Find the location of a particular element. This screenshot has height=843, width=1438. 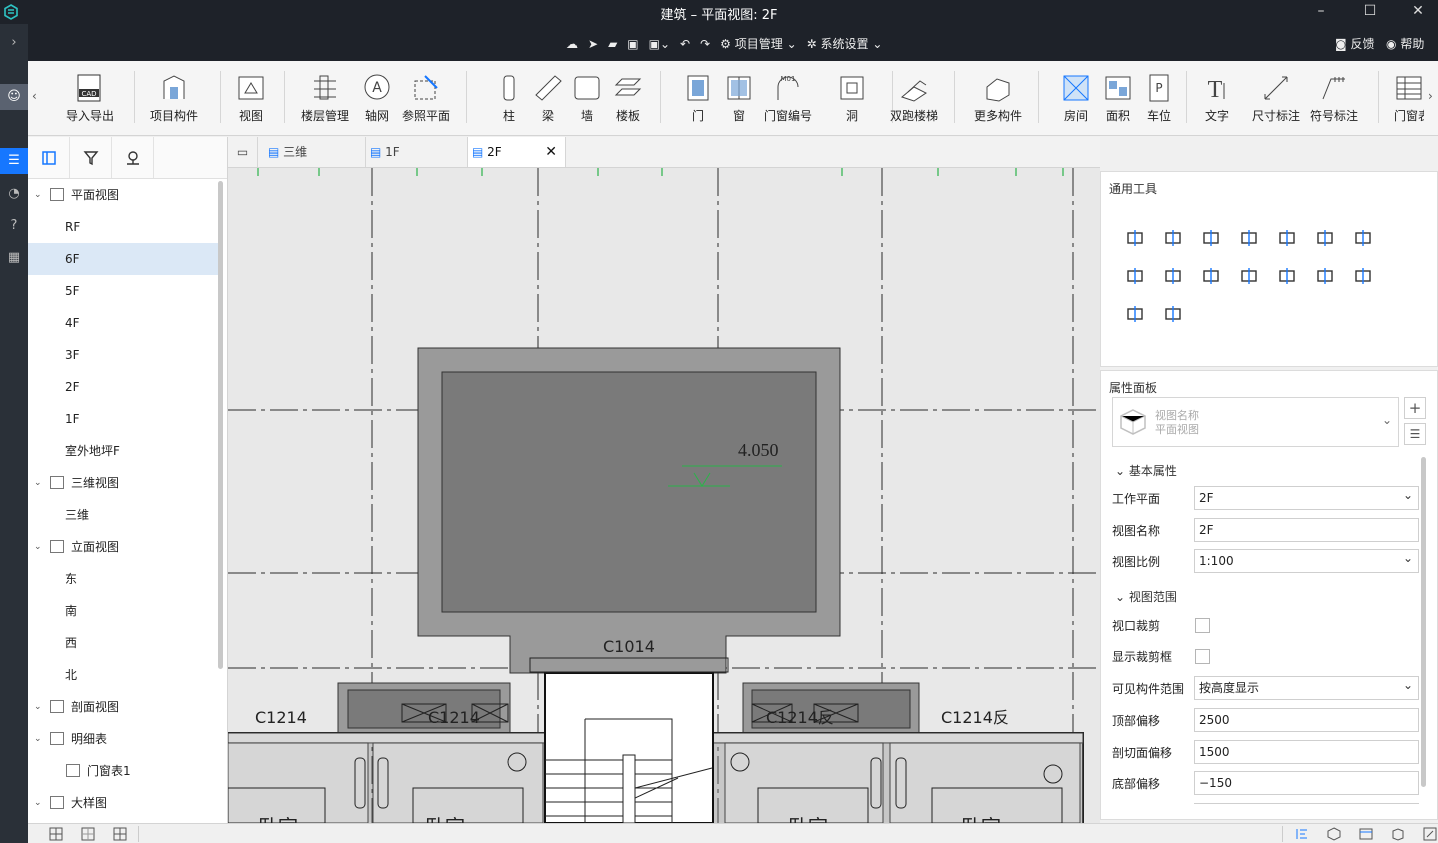

window-button: 窗 is located at coordinates (739, 98).